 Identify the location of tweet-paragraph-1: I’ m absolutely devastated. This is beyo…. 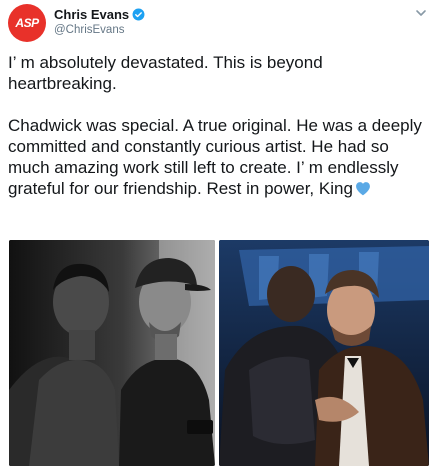
(165, 73).